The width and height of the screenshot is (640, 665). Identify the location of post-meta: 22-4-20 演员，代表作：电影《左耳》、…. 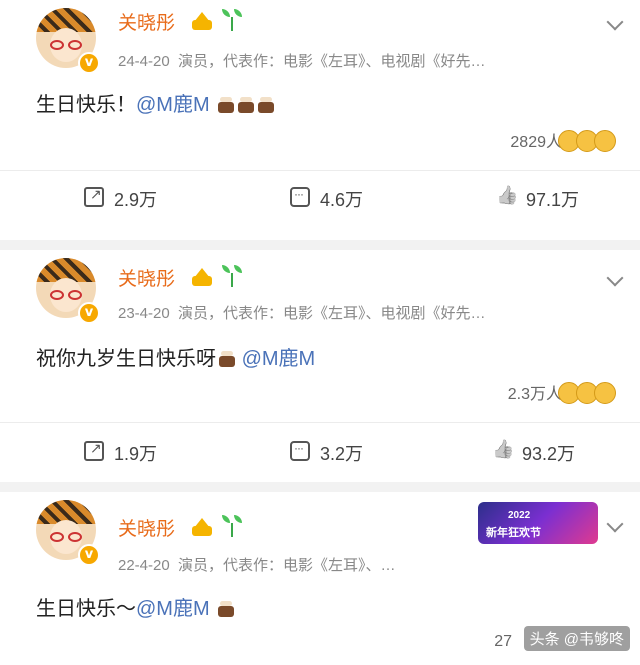
(257, 564).